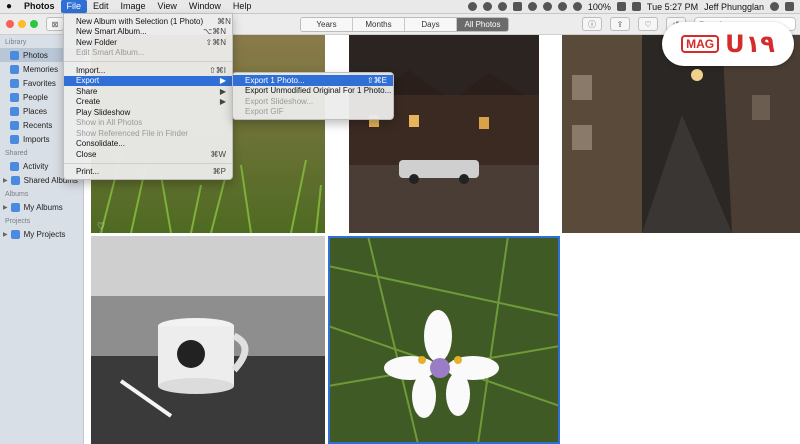 The image size is (800, 444). I want to click on menu-item-new-smart-album: New Smart Album... ⌥⌘N, so click(148, 32).